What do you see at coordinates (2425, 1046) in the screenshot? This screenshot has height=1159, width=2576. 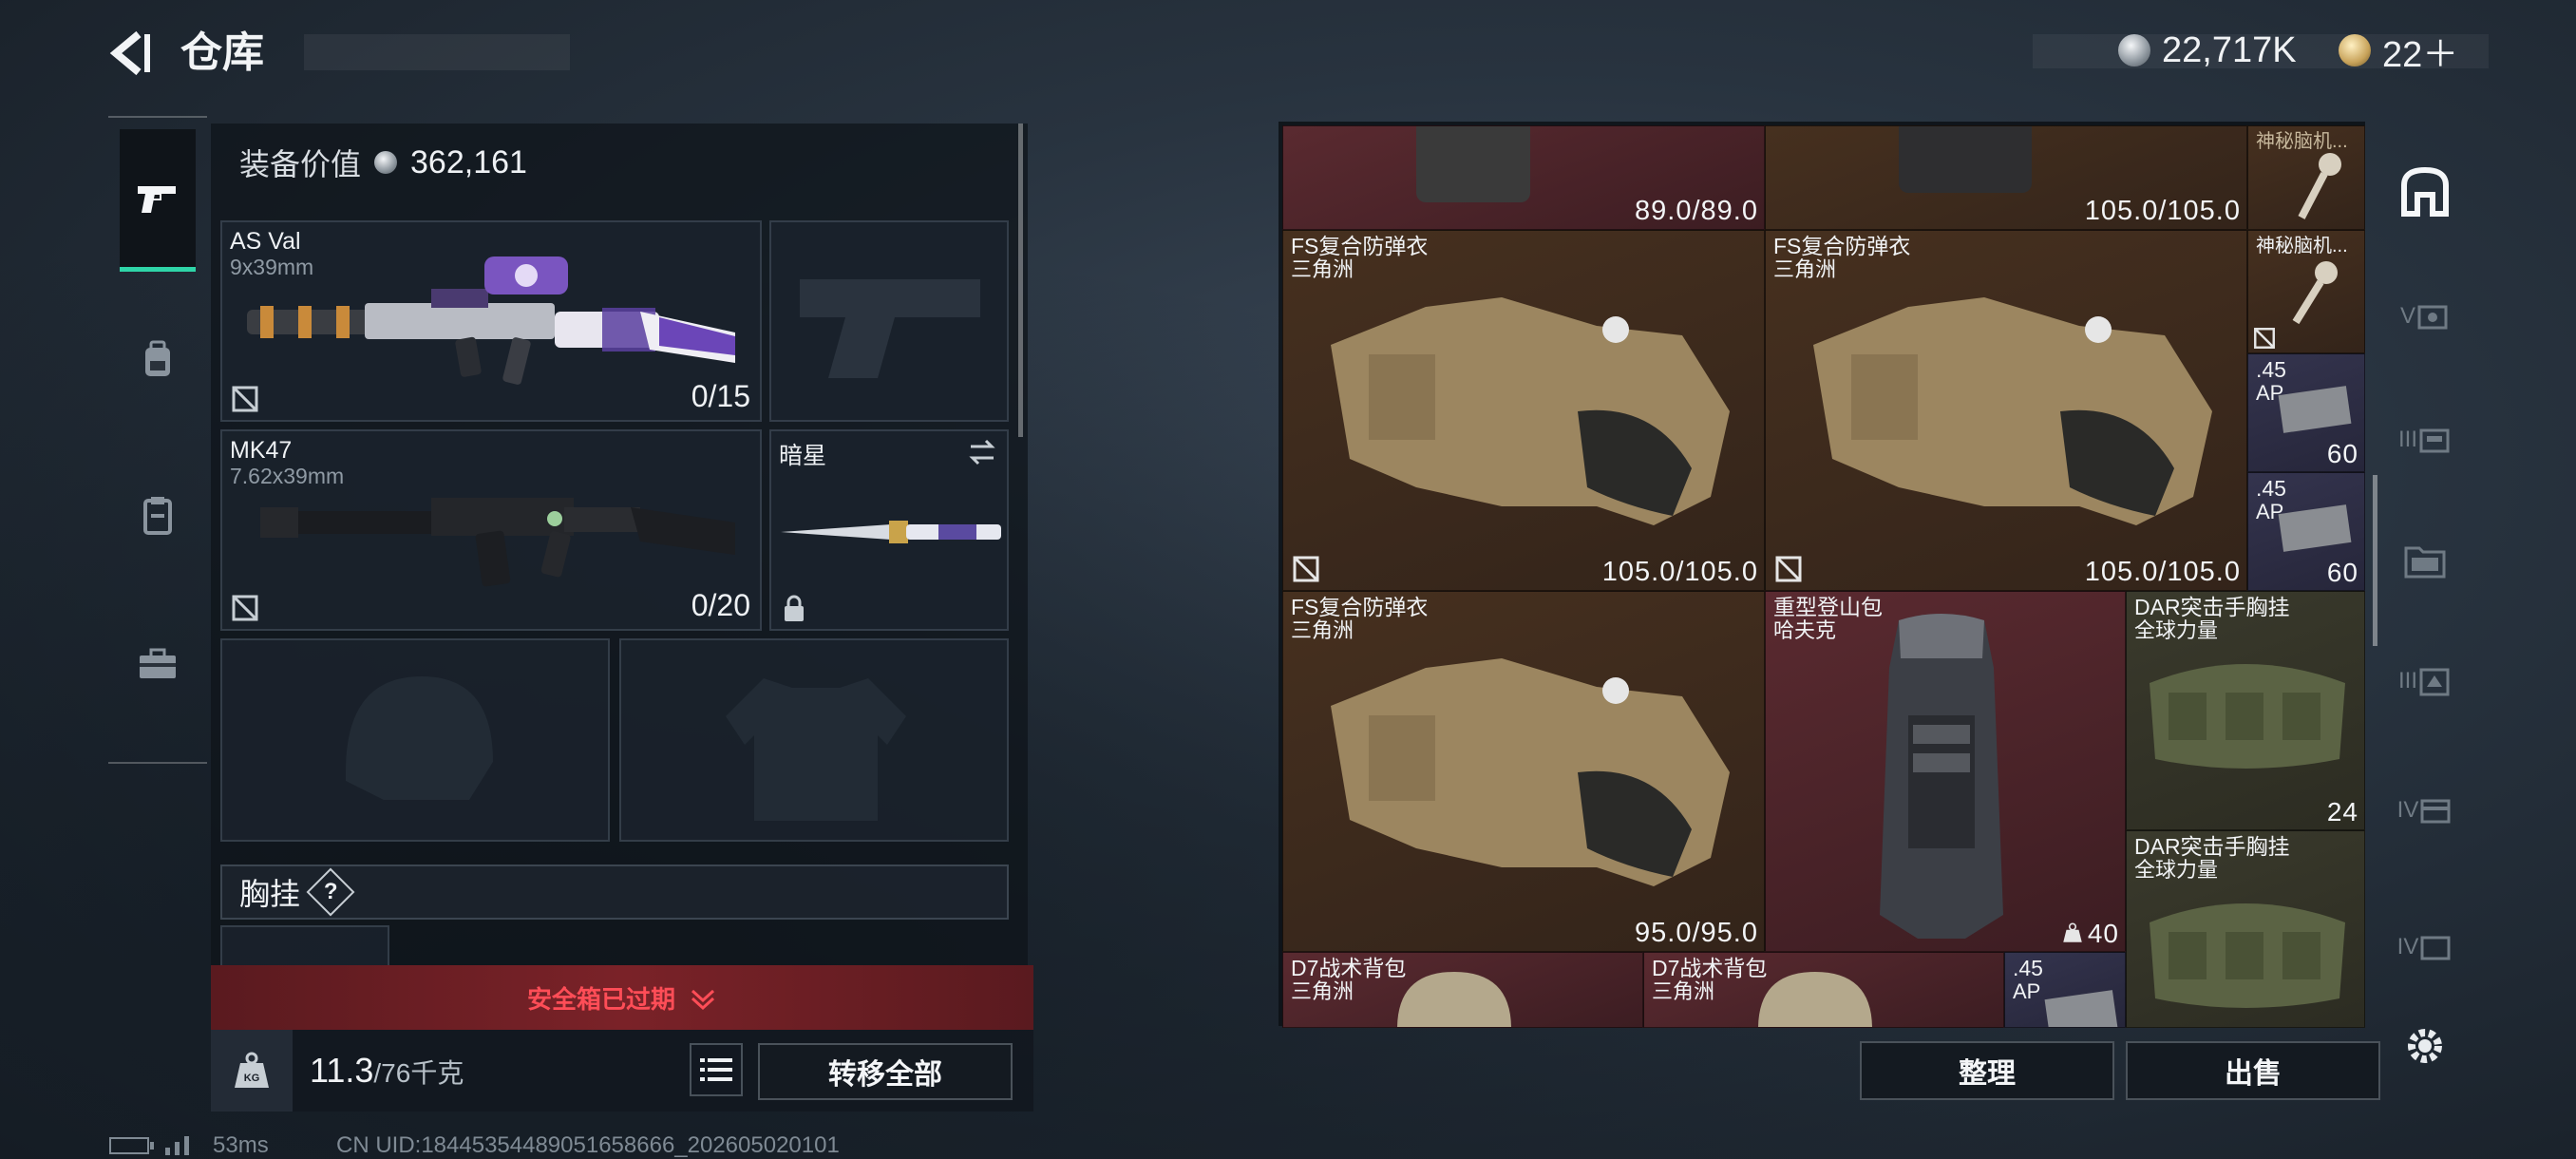 I see `settings-button` at bounding box center [2425, 1046].